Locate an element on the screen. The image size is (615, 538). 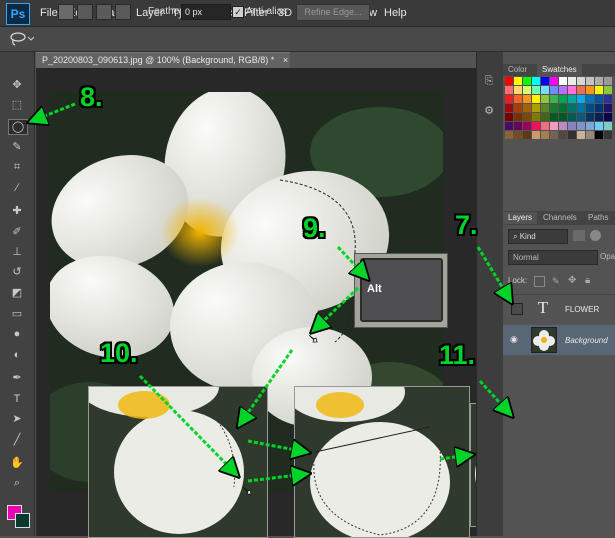
visibility-toggle-flower is located at coordinates (517, 309).